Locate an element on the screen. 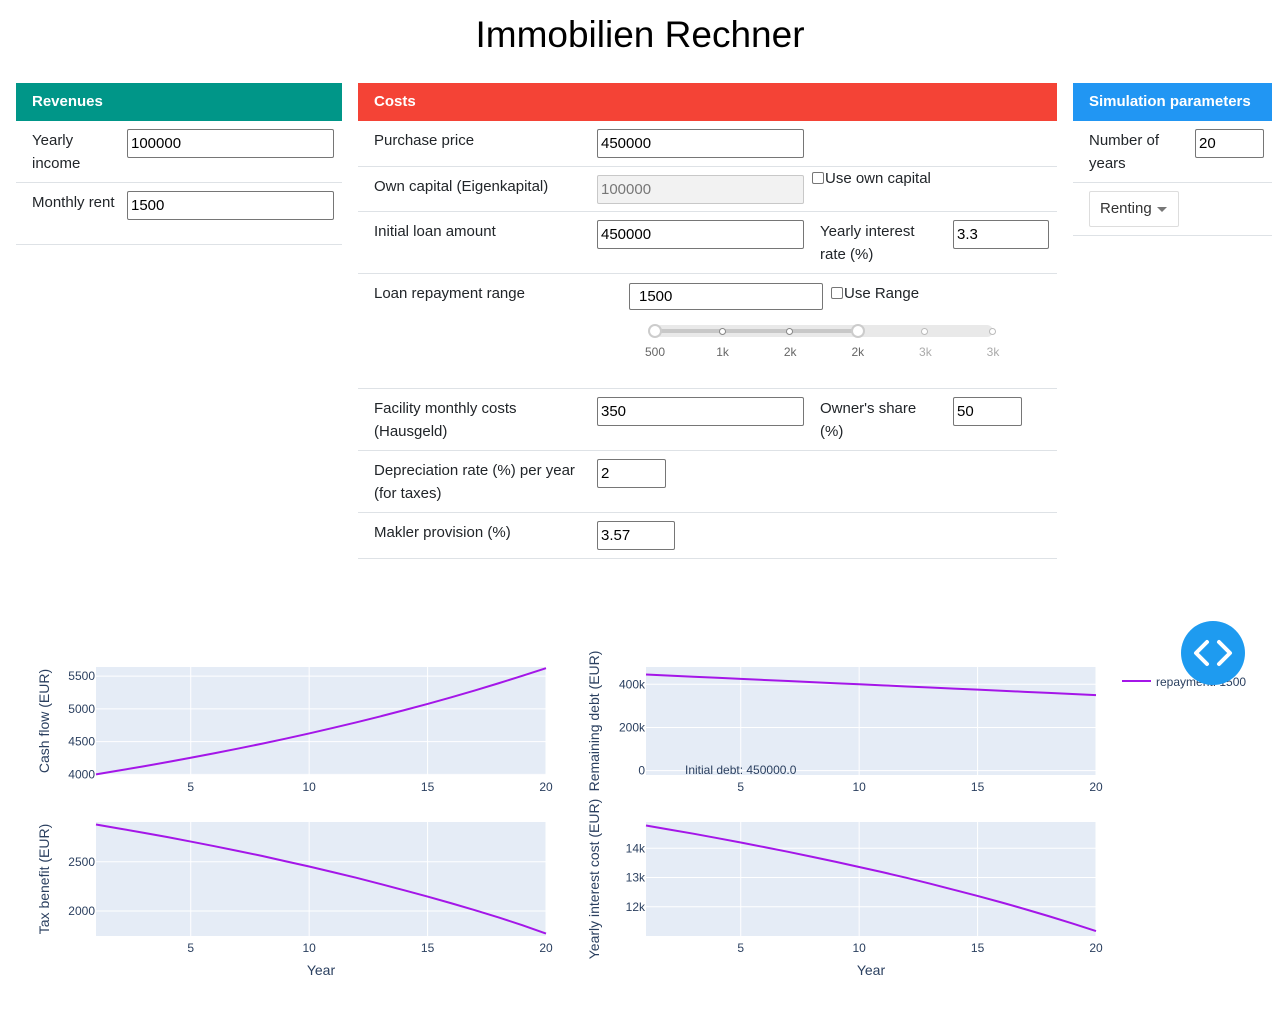 This screenshot has height=1017, width=1280. depreciation-input is located at coordinates (631, 473).